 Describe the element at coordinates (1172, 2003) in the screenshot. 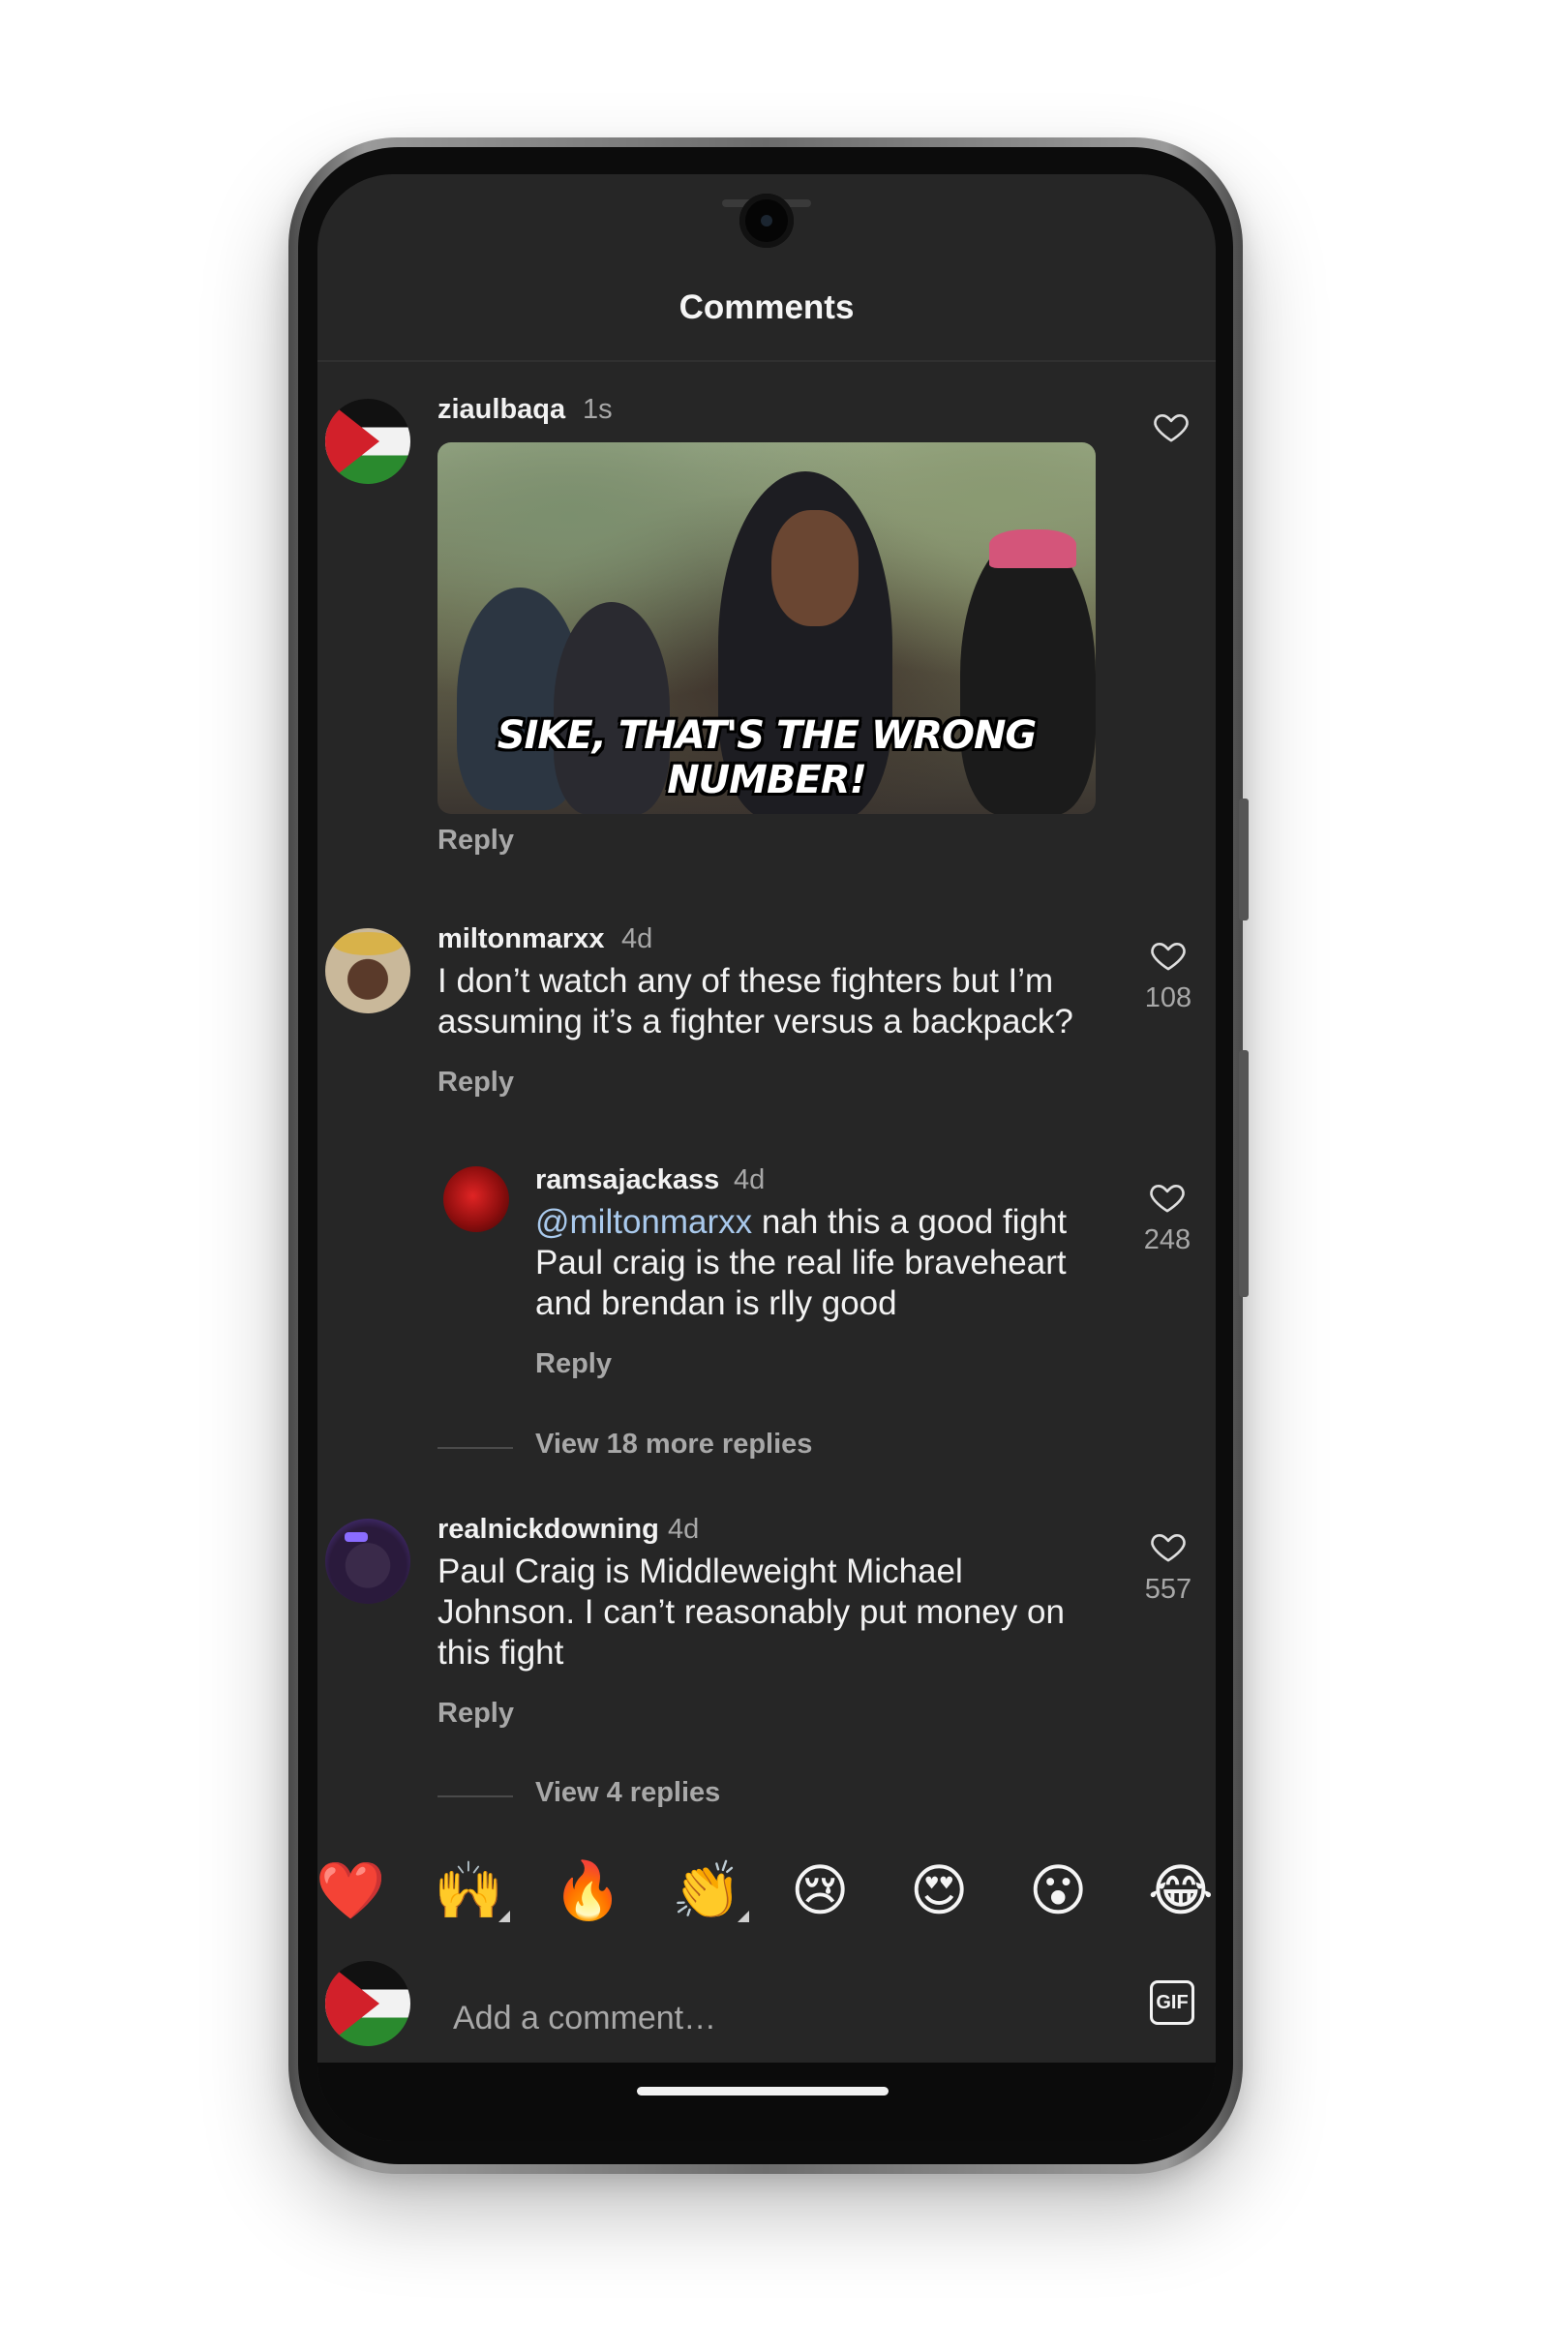

I see `gif-button: GIF` at that location.